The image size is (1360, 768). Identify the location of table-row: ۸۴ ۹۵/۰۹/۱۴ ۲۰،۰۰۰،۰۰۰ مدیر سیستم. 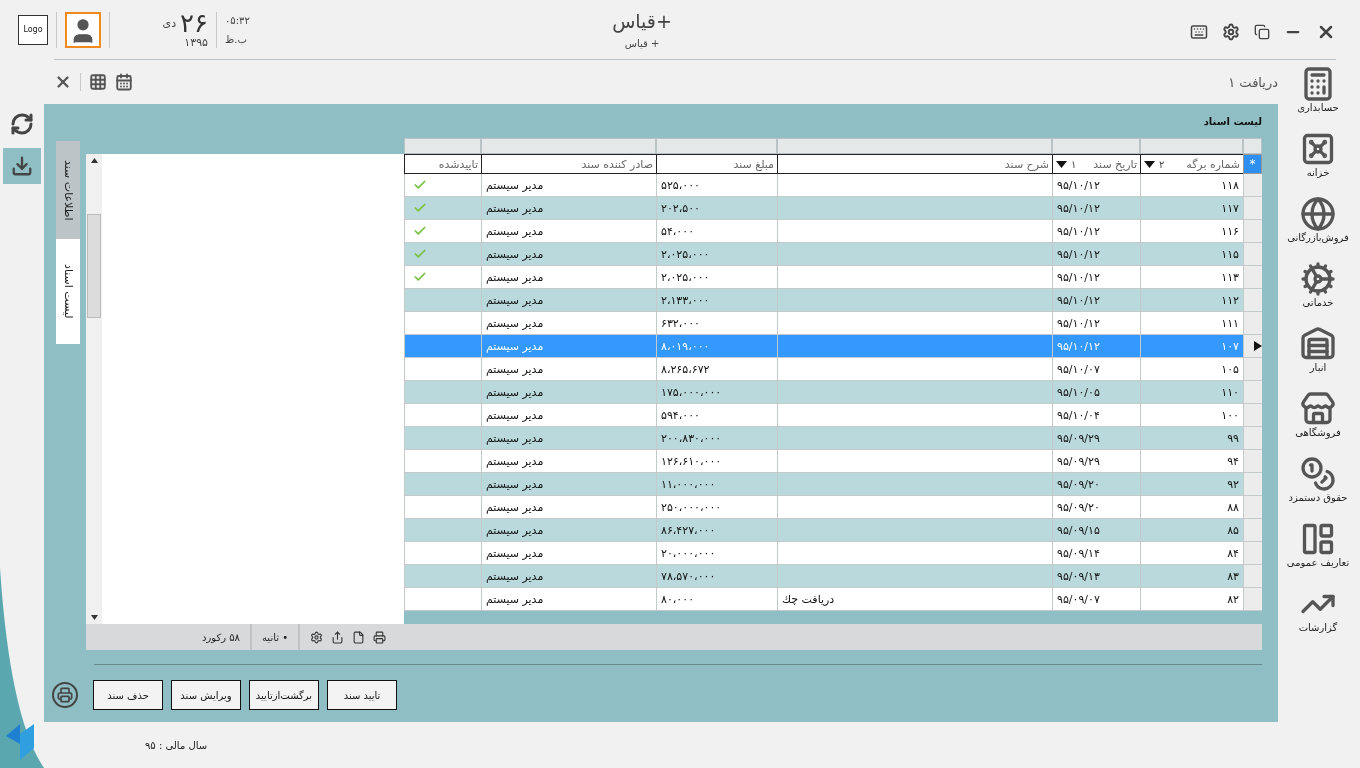
(833, 553).